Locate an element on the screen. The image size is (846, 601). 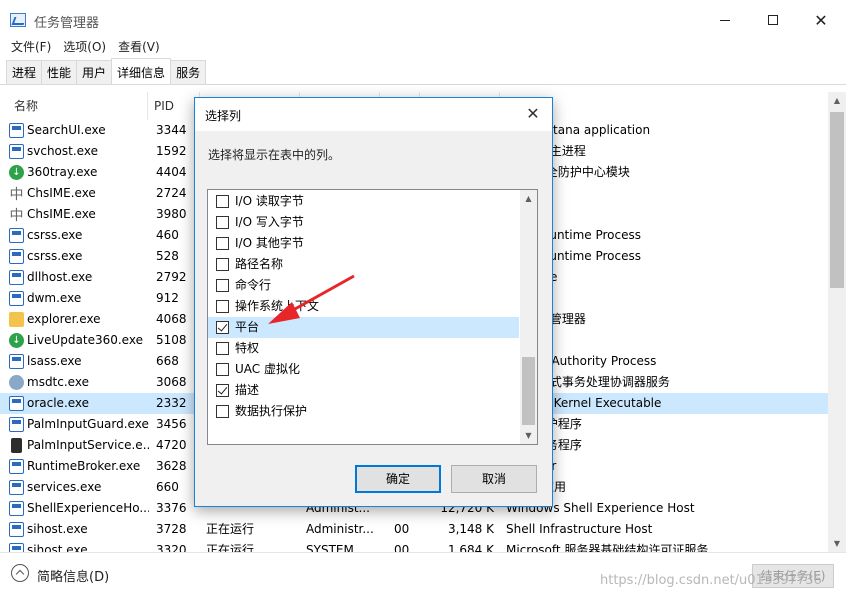
cell-name: dwm.exe is located at coordinates (54, 298).